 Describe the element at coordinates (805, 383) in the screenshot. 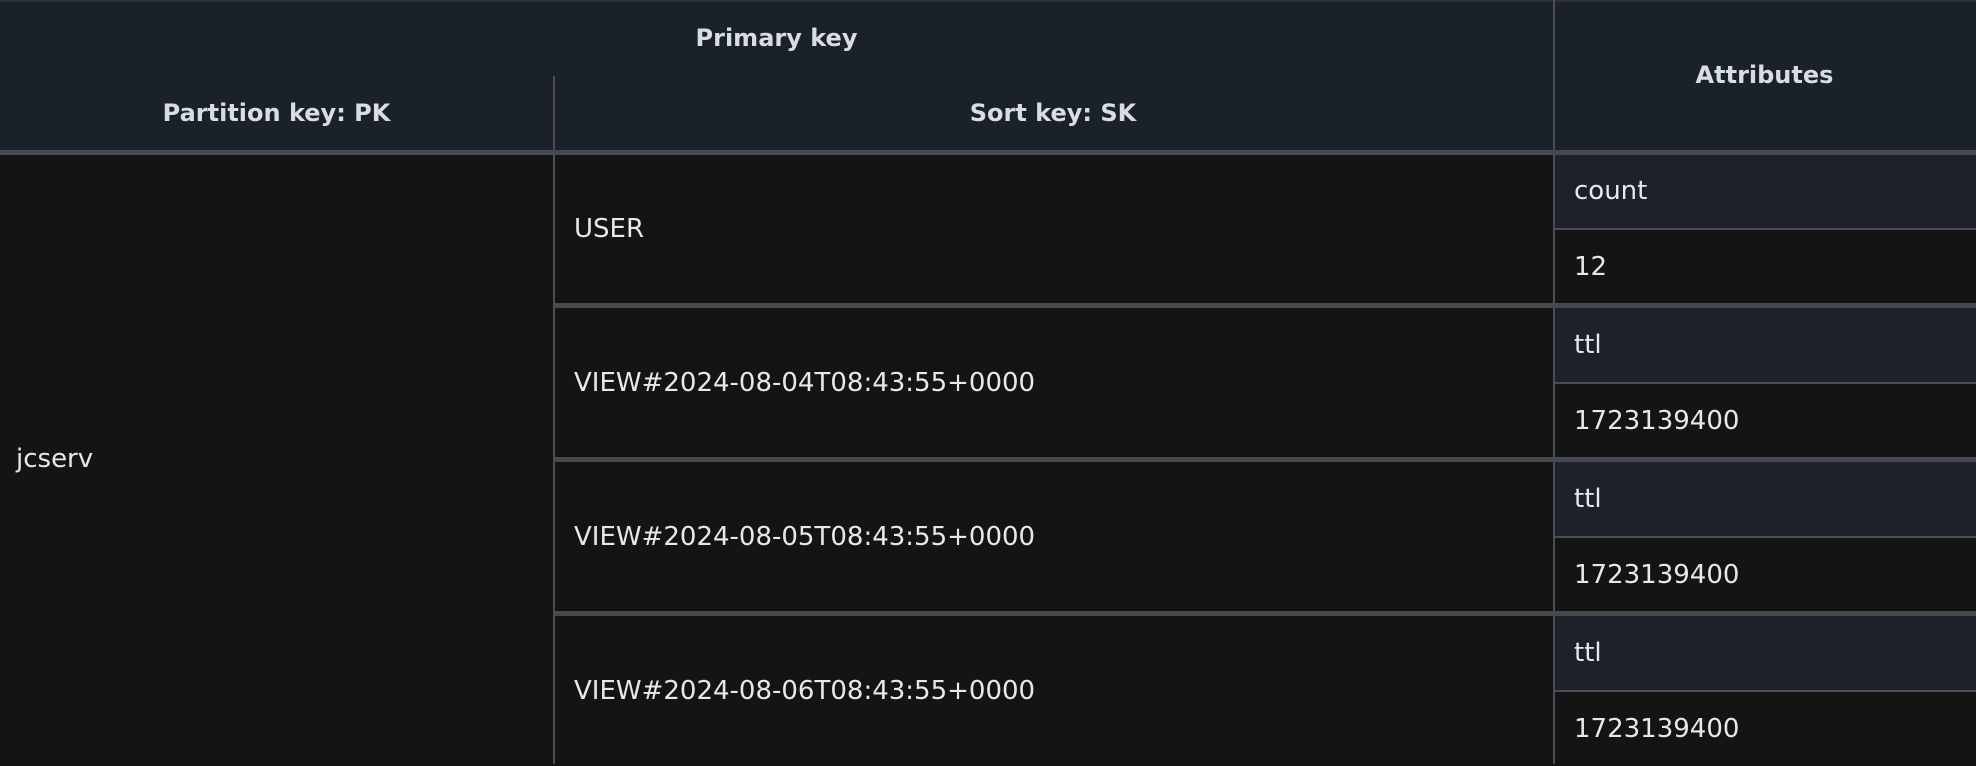

I see `sort-key-value: VIEW#2024-08-04T08:43:55+0000` at that location.